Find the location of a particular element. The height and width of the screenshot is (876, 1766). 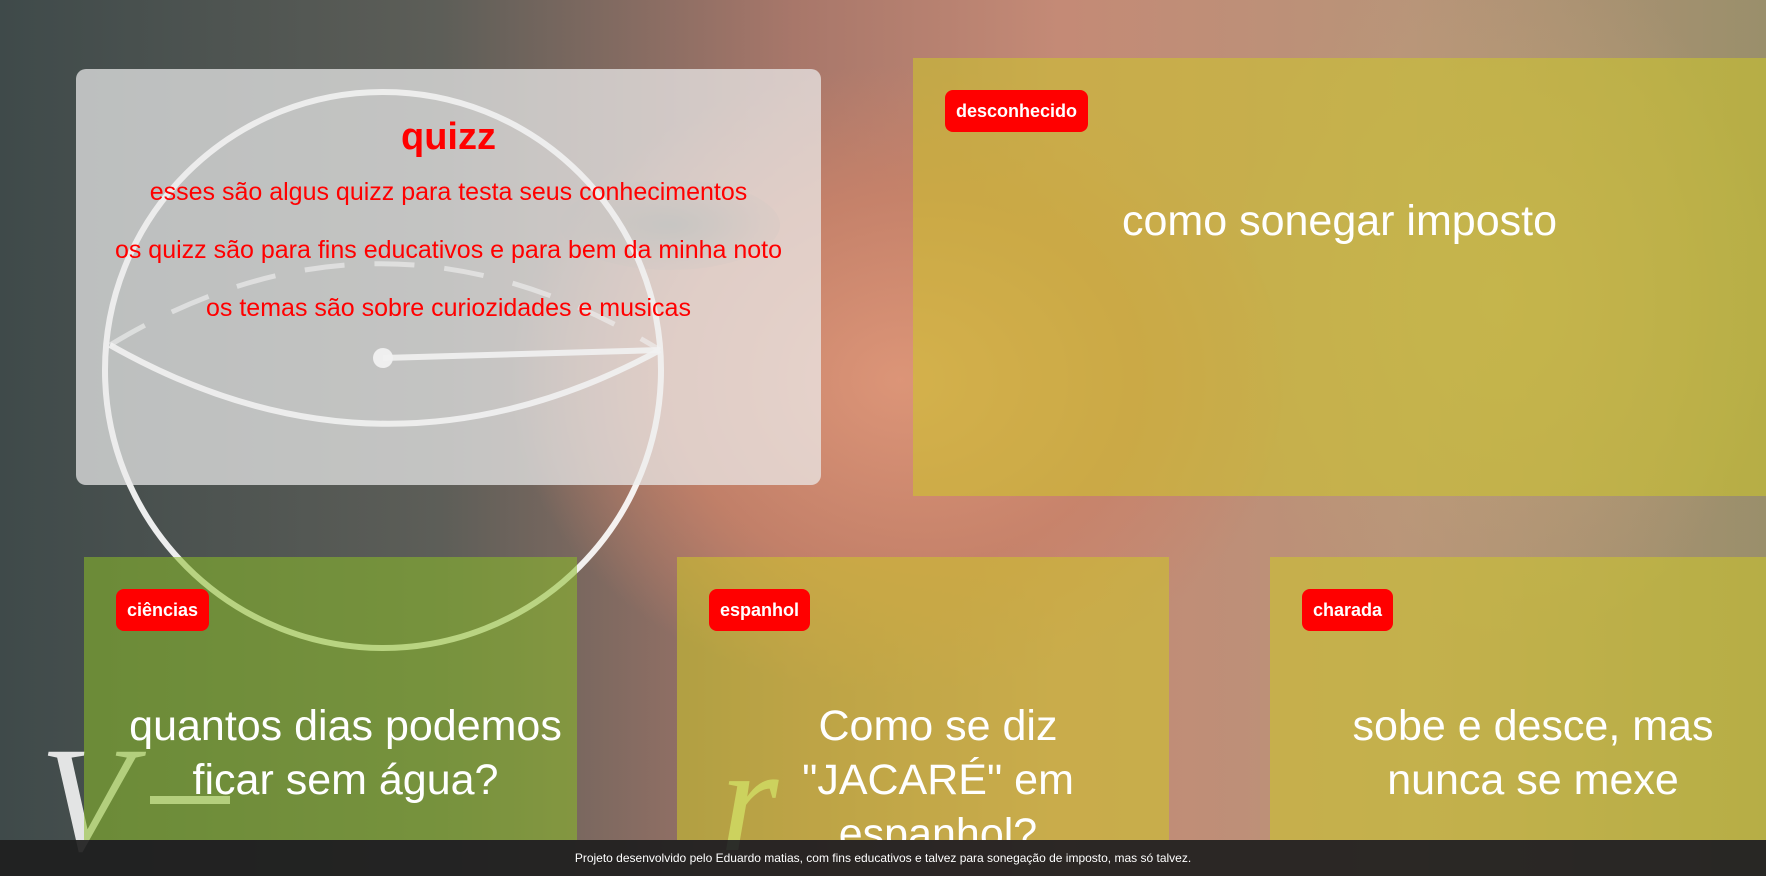

intro-title: quizz is located at coordinates (448, 137).